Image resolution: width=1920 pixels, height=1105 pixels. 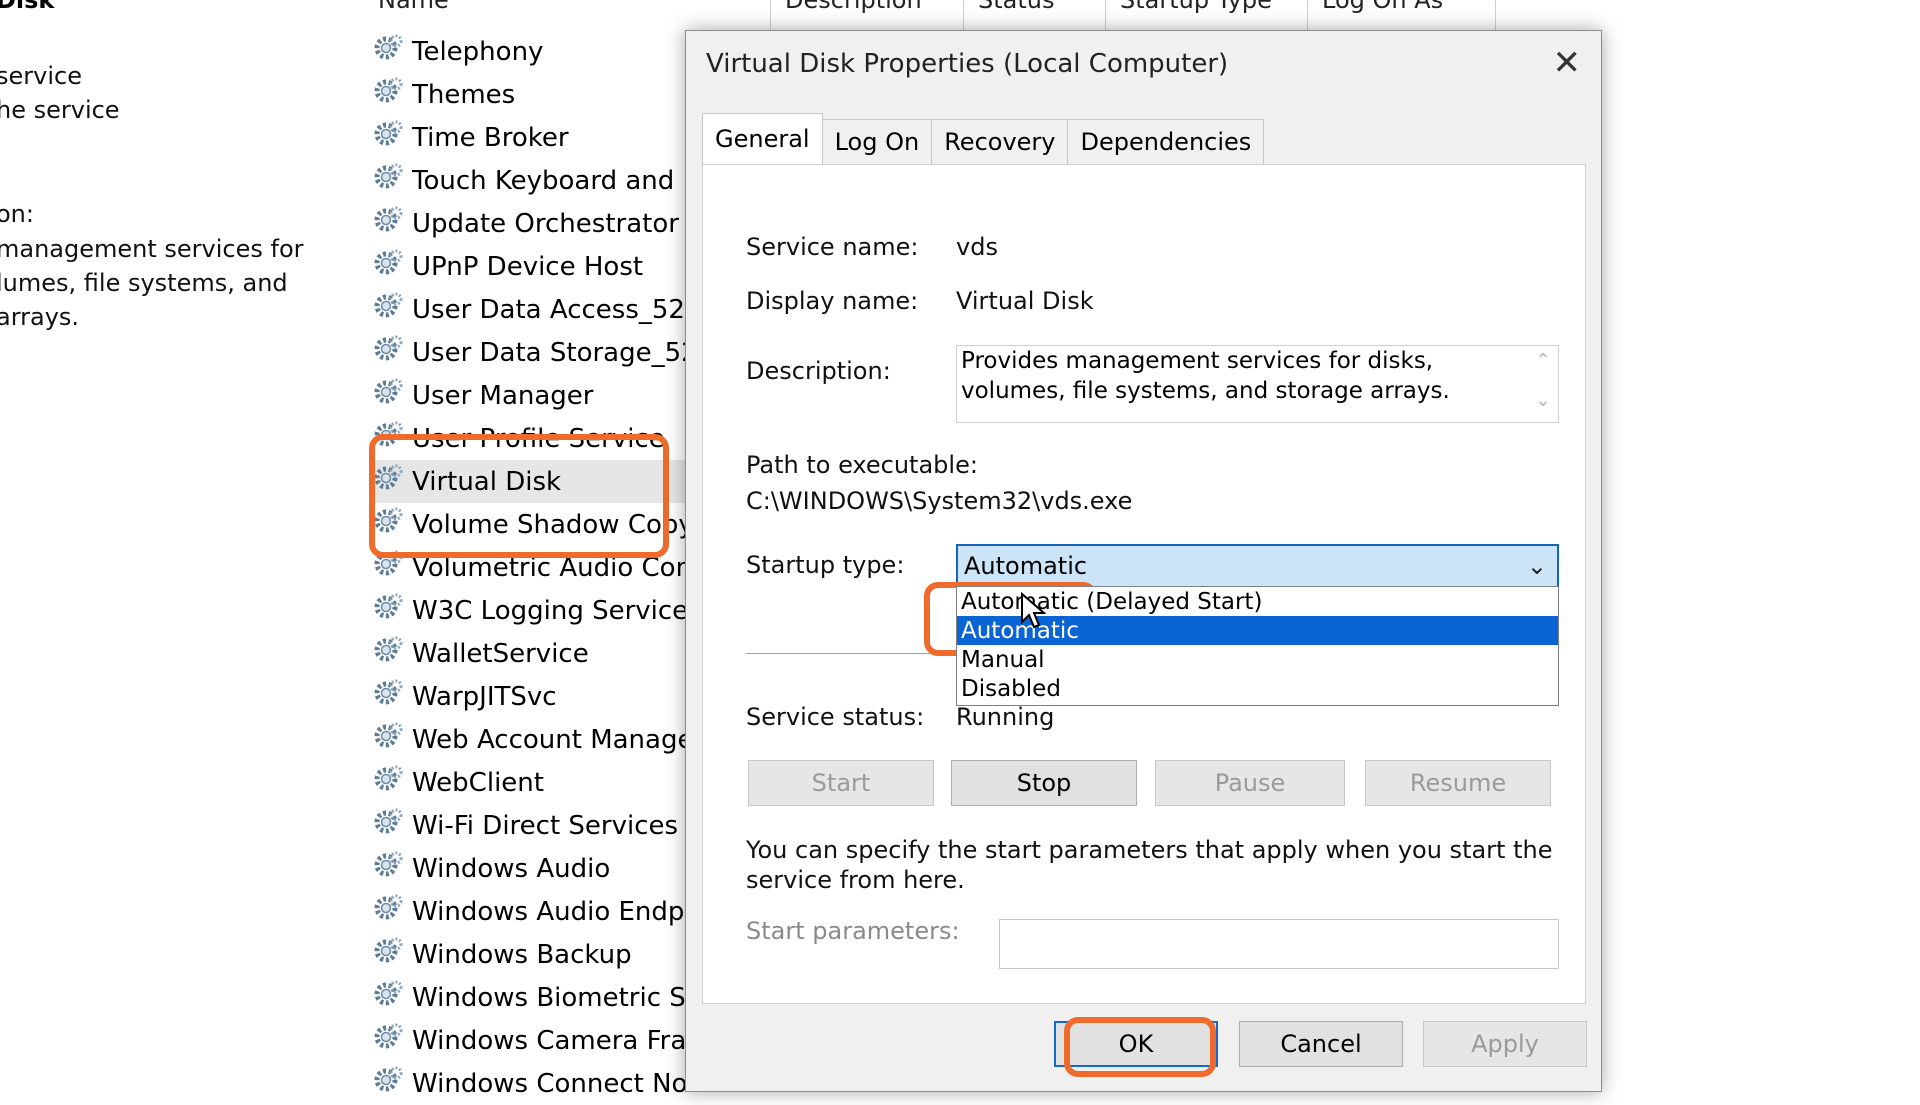 I want to click on service-name: Telephony, so click(x=478, y=51).